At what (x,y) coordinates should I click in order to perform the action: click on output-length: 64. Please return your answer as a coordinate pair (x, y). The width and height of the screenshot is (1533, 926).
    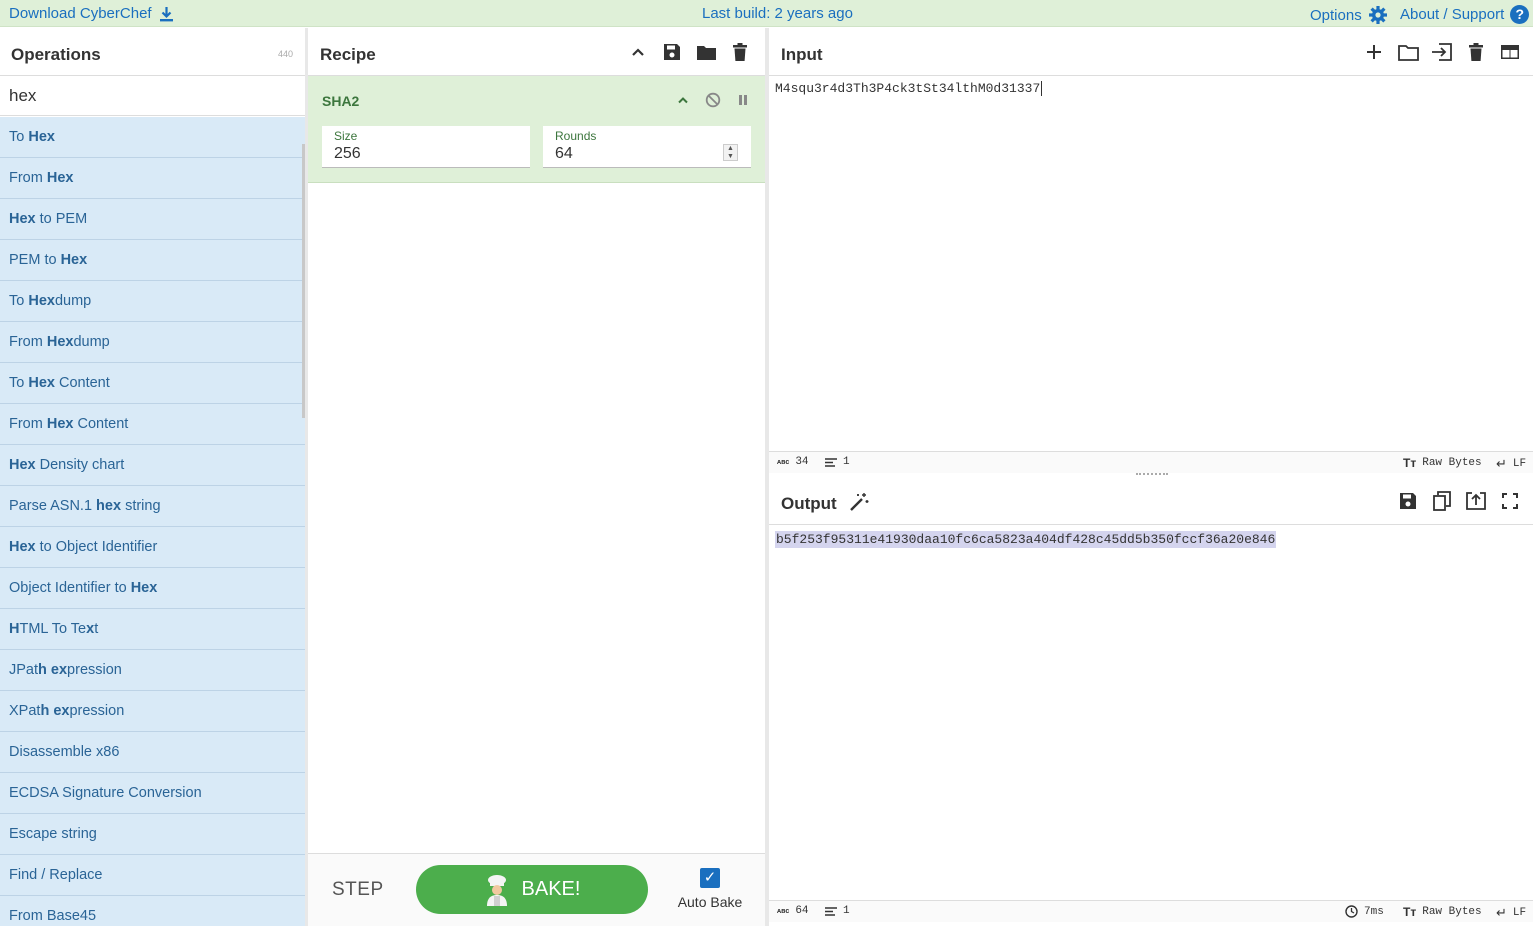
    Looking at the image, I should click on (802, 911).